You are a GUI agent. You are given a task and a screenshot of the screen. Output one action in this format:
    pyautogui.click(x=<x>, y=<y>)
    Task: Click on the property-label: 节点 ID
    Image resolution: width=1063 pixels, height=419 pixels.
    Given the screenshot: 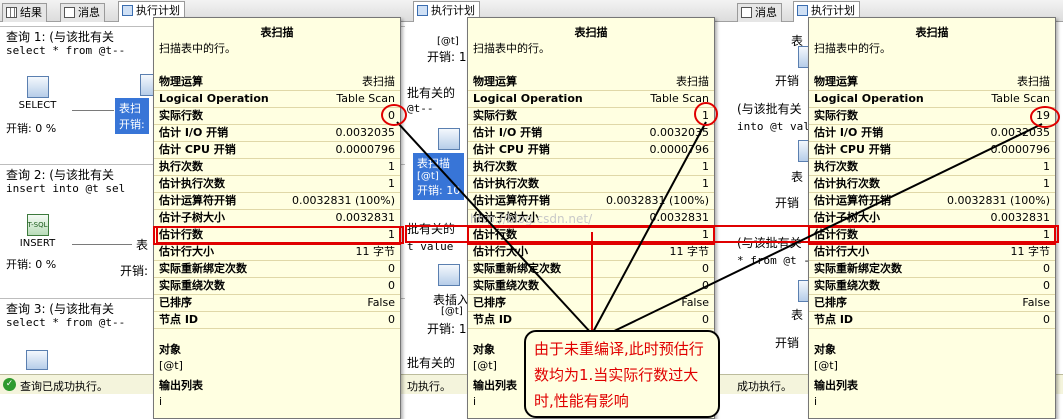 What is the action you would take?
    pyautogui.click(x=834, y=319)
    